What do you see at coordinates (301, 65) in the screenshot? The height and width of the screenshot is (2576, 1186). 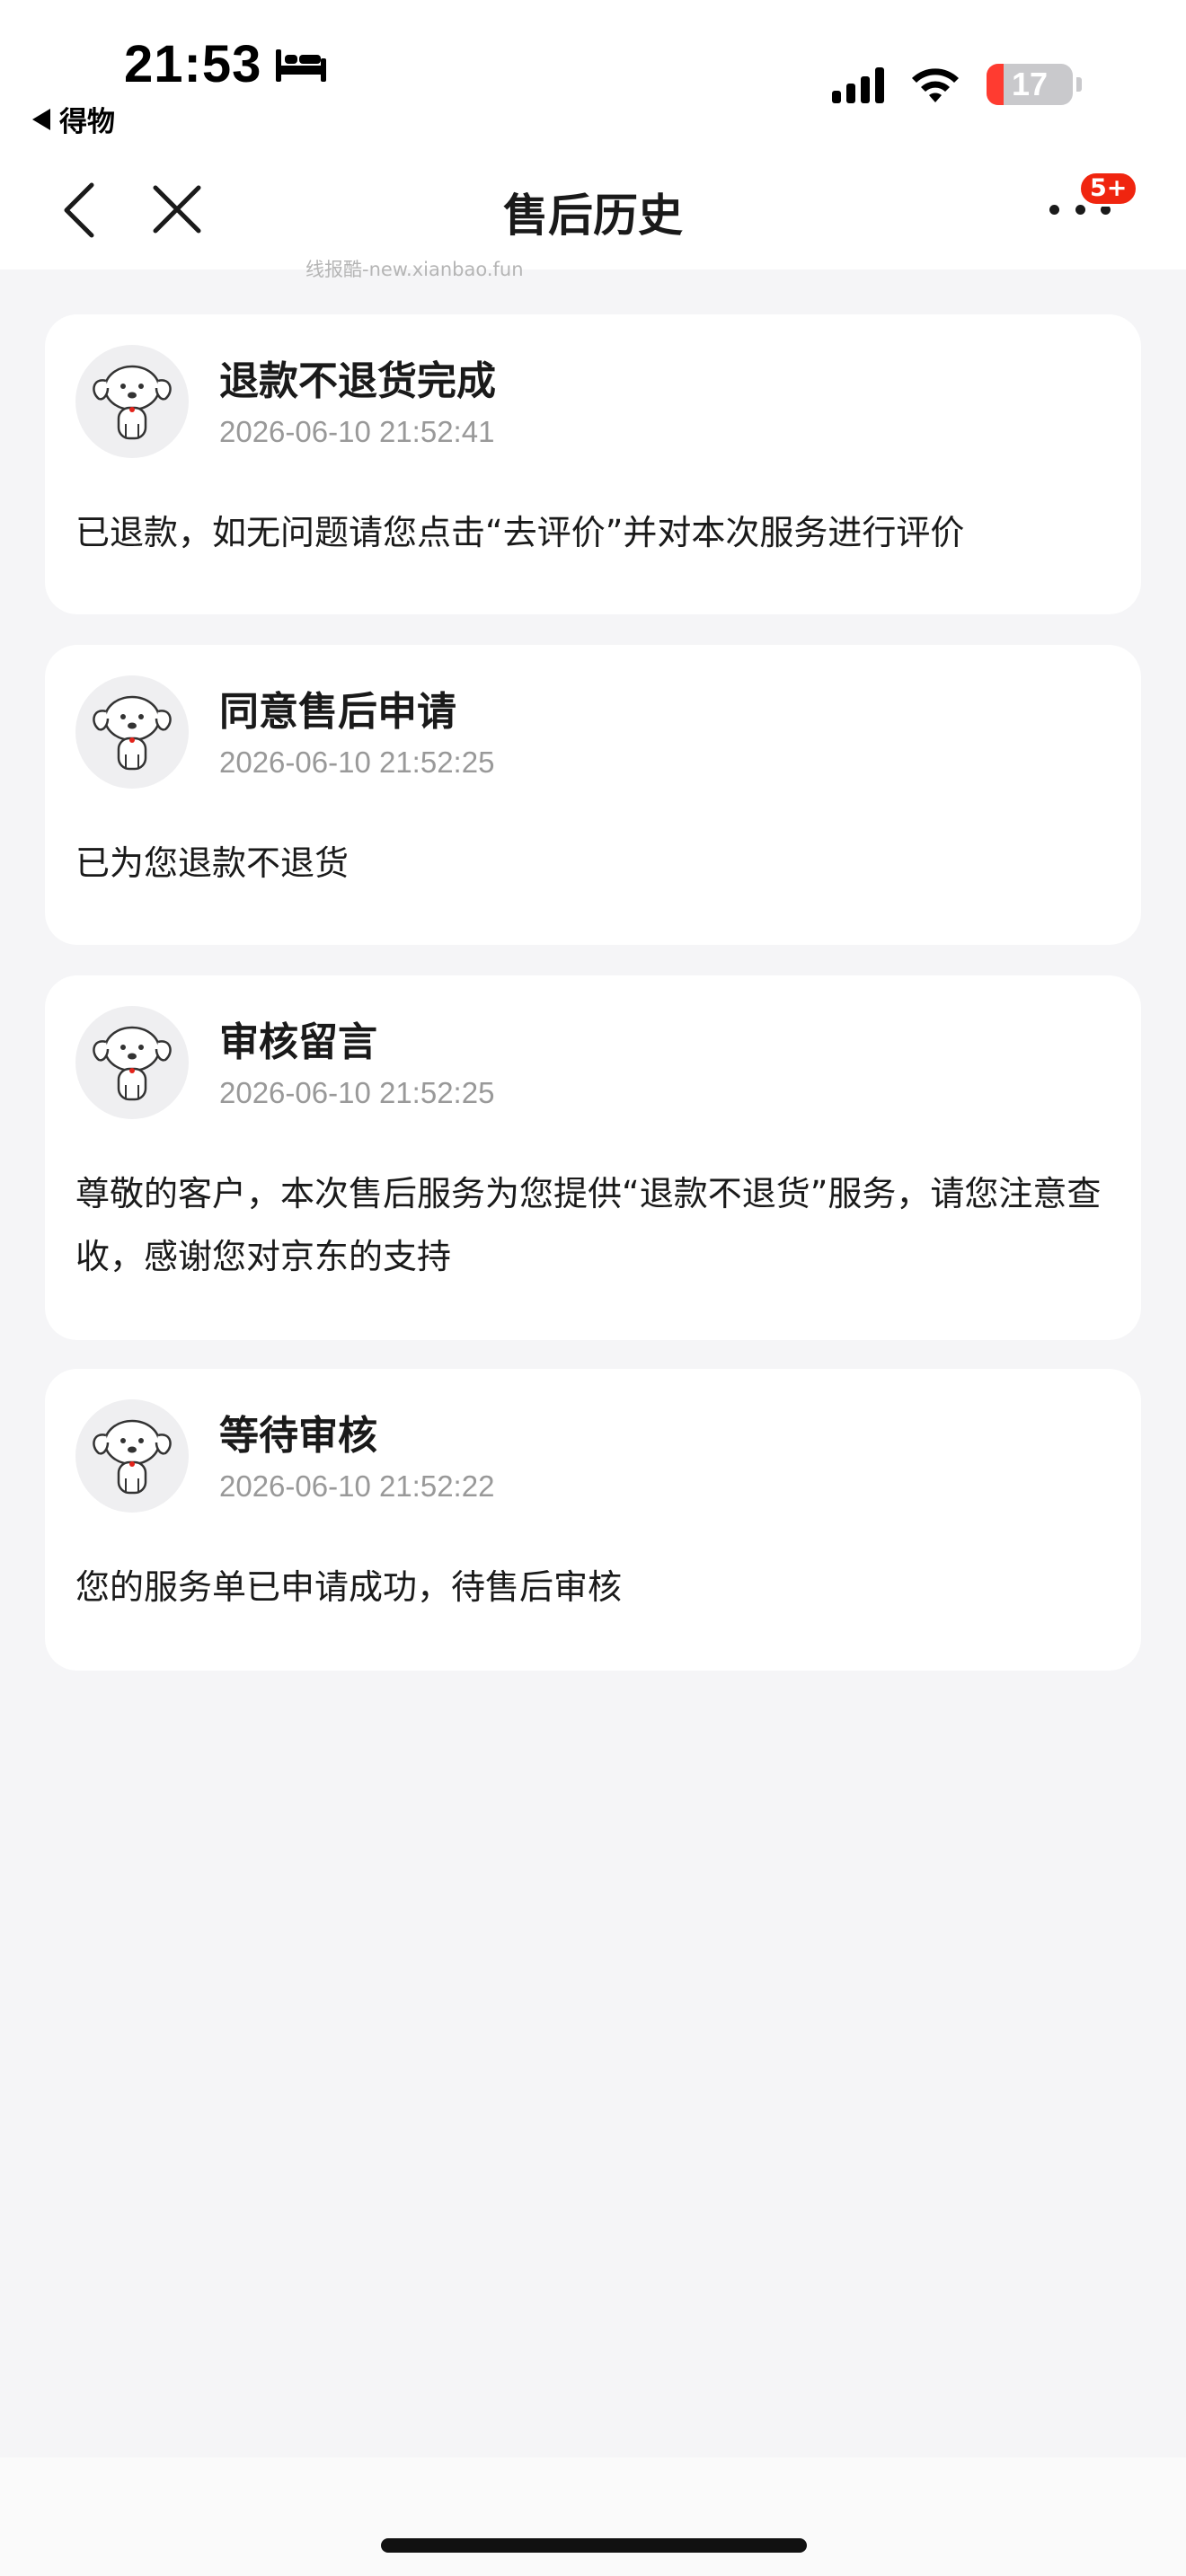 I see `bed-icon` at bounding box center [301, 65].